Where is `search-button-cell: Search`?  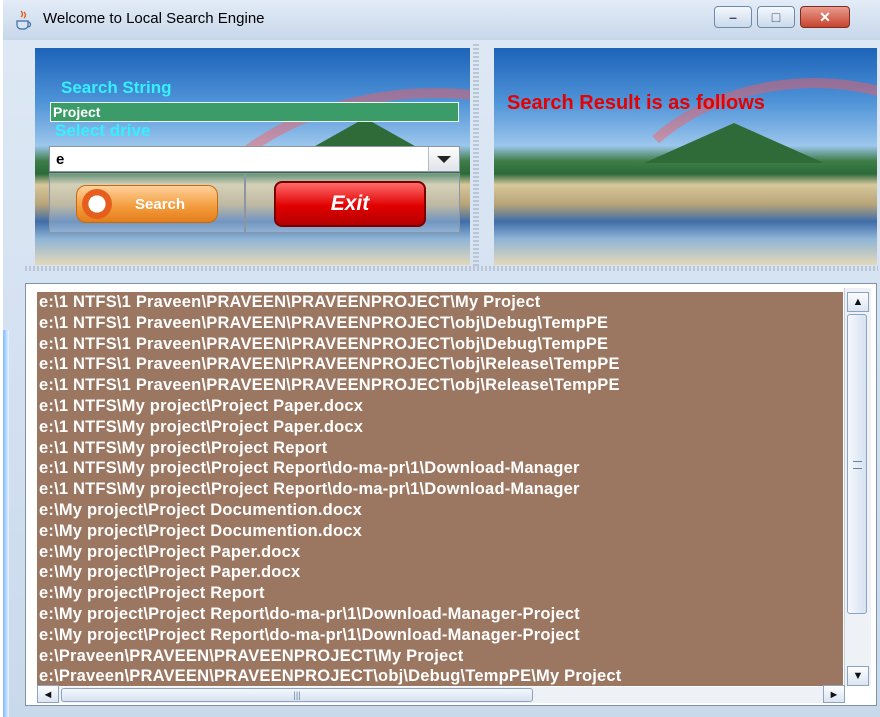
search-button-cell: Search is located at coordinates (147, 203).